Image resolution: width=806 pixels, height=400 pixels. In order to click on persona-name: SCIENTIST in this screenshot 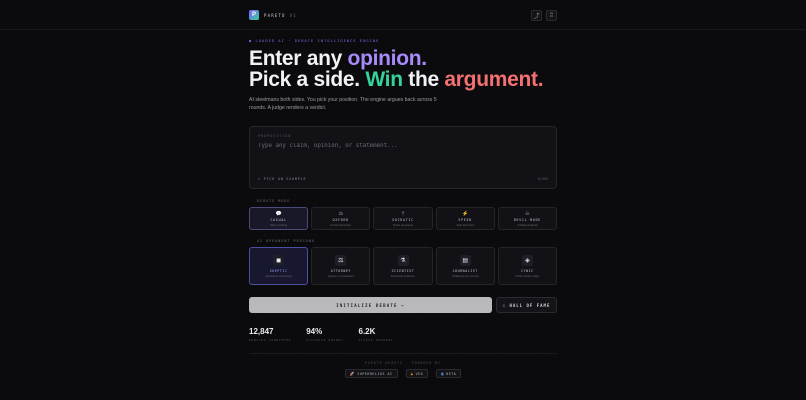, I will do `click(403, 270)`.